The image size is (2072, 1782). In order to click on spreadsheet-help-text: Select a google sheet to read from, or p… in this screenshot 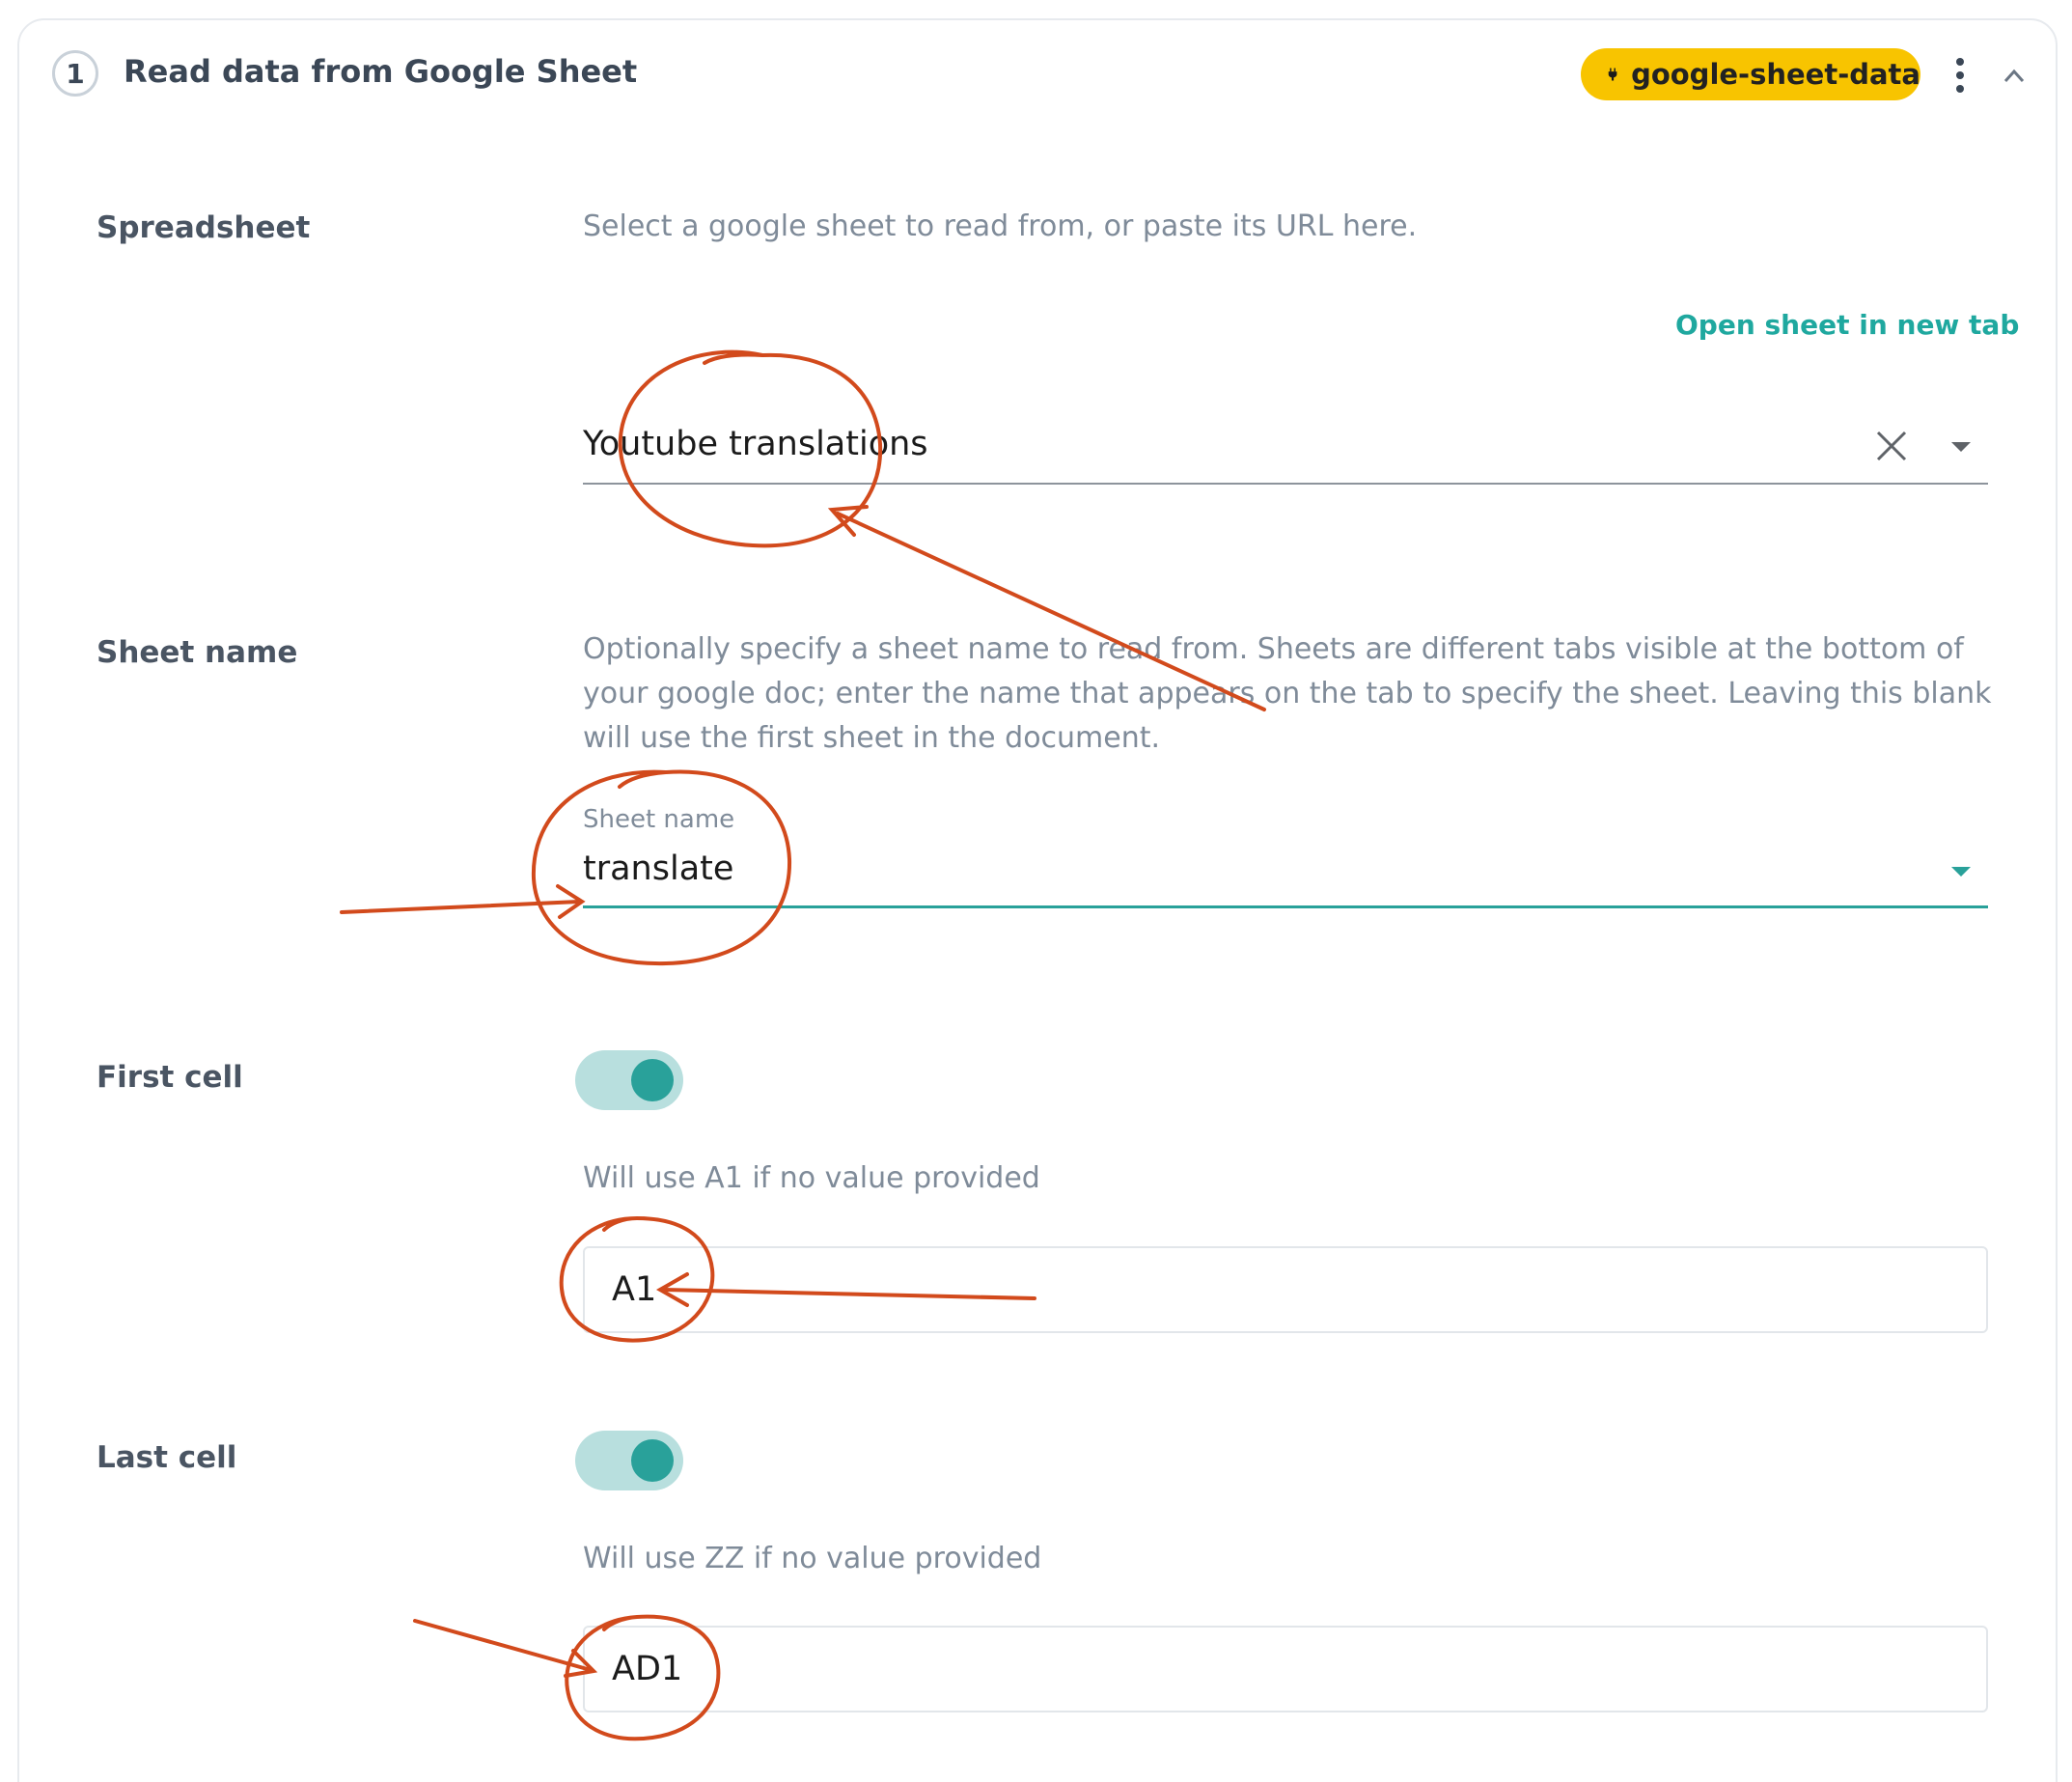, I will do `click(1000, 226)`.